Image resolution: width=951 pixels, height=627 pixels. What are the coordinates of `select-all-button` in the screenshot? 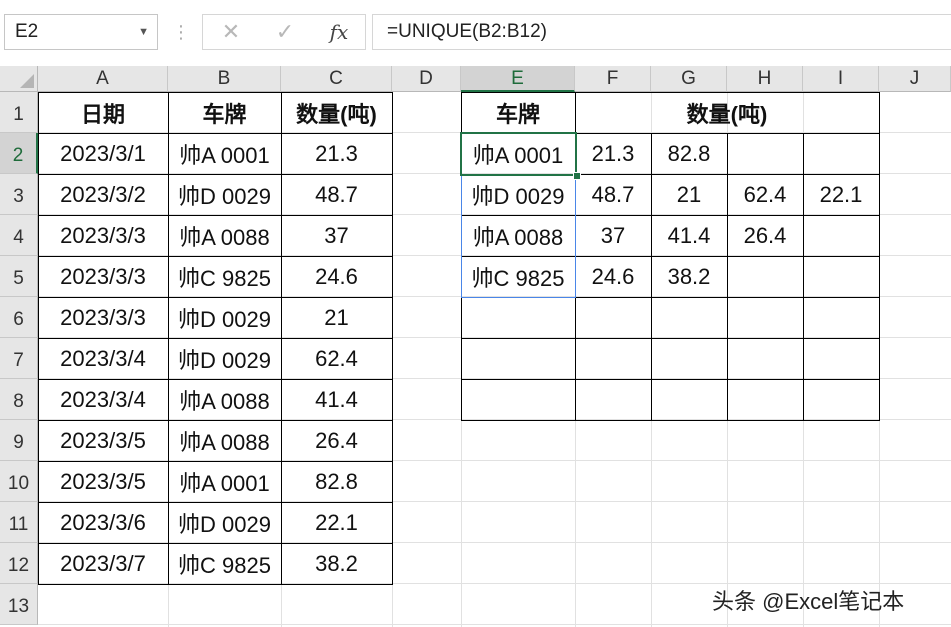 It's located at (19, 79).